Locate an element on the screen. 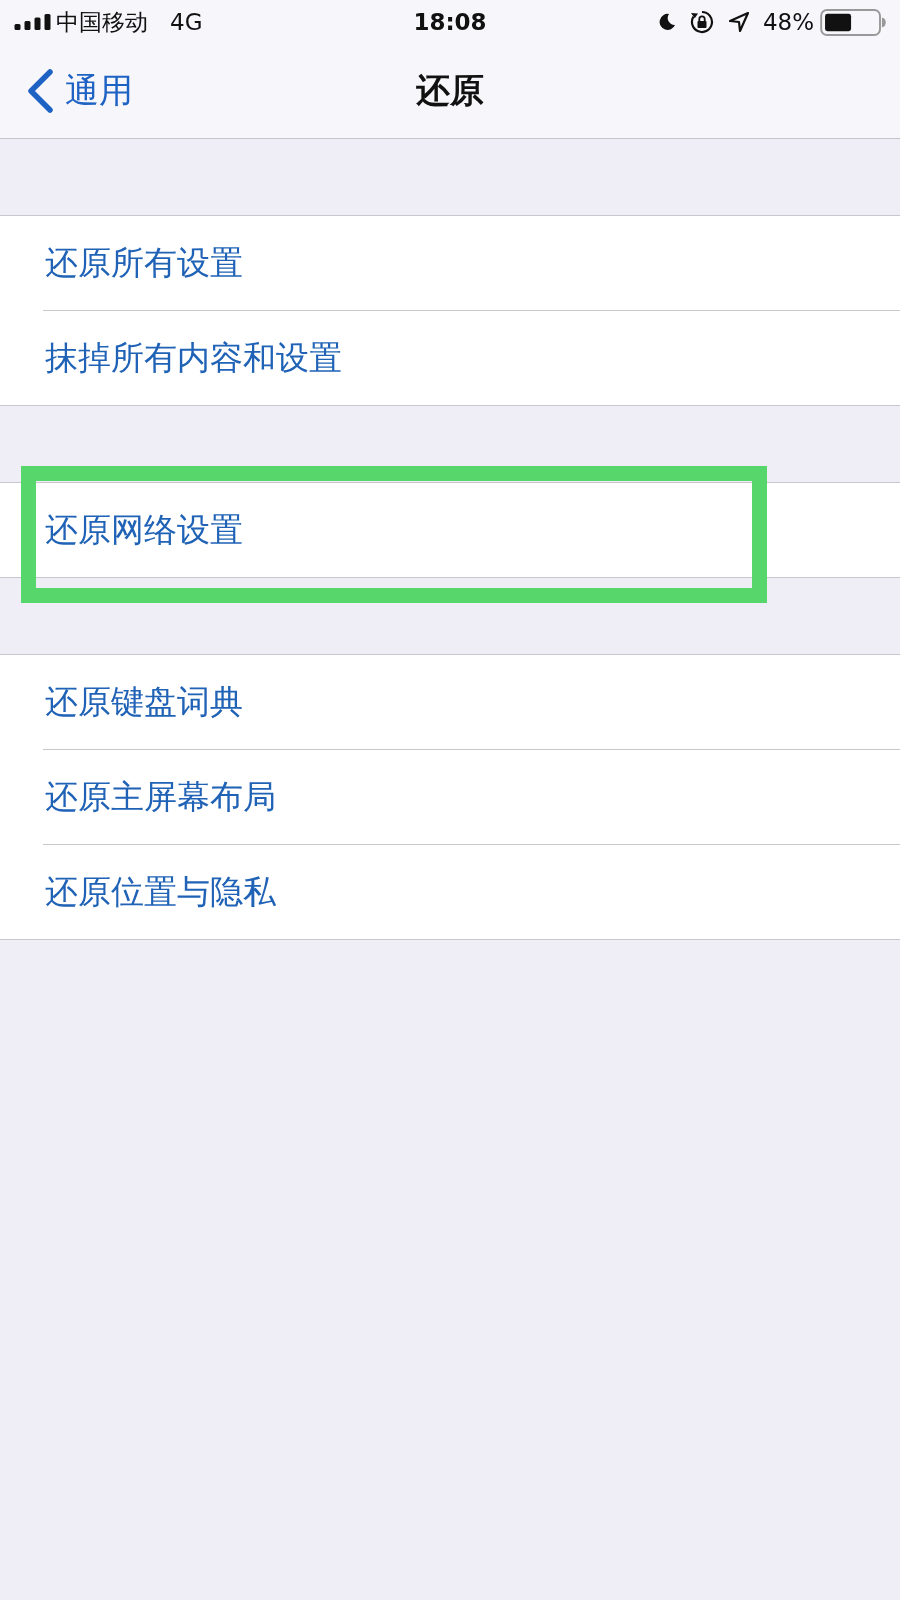 The width and height of the screenshot is (900, 1600). carrier-name: 中国移动 is located at coordinates (102, 22).